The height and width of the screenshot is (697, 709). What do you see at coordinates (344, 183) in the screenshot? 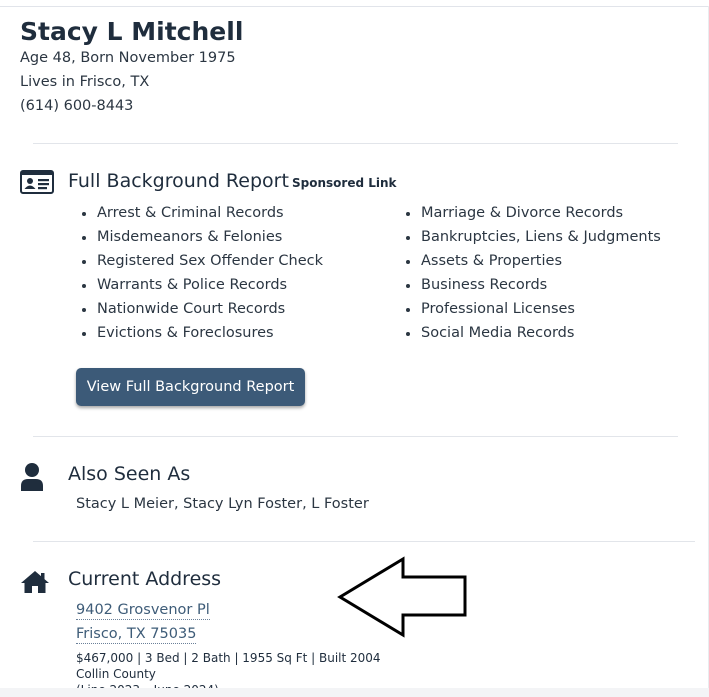
I see `sponsored-label: Sponsored Link` at bounding box center [344, 183].